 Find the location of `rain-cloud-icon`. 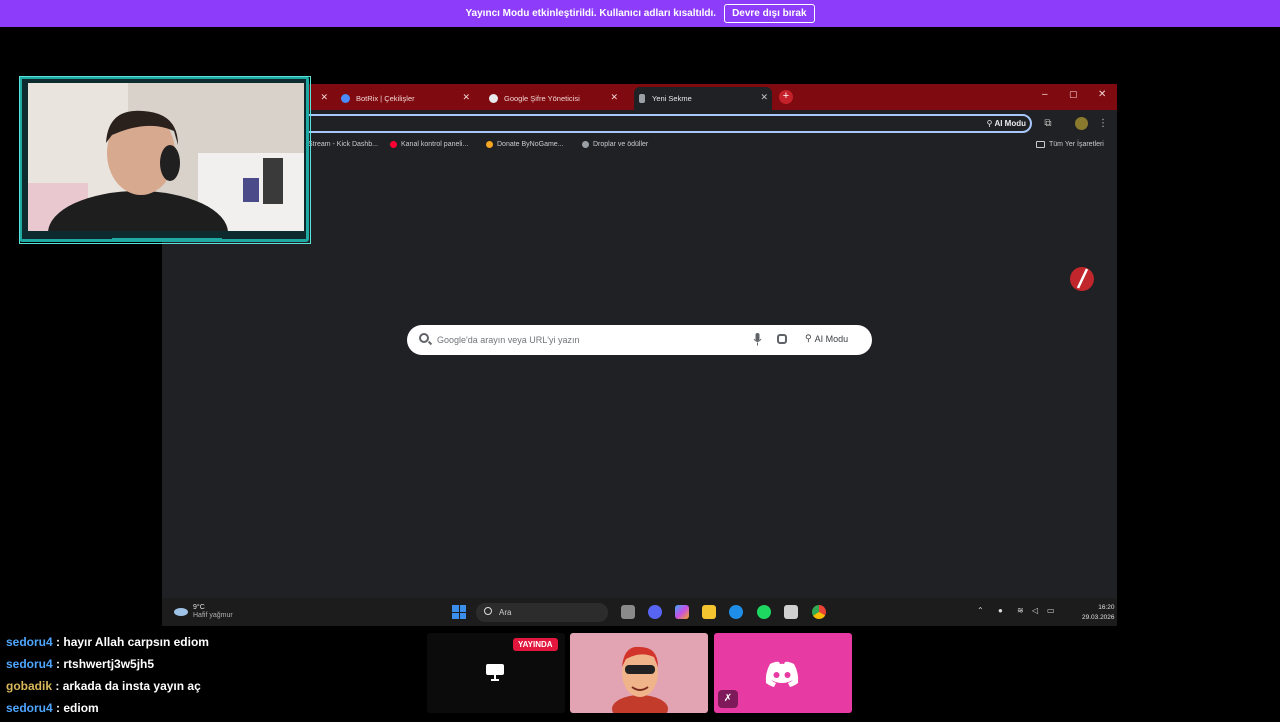

rain-cloud-icon is located at coordinates (181, 612).